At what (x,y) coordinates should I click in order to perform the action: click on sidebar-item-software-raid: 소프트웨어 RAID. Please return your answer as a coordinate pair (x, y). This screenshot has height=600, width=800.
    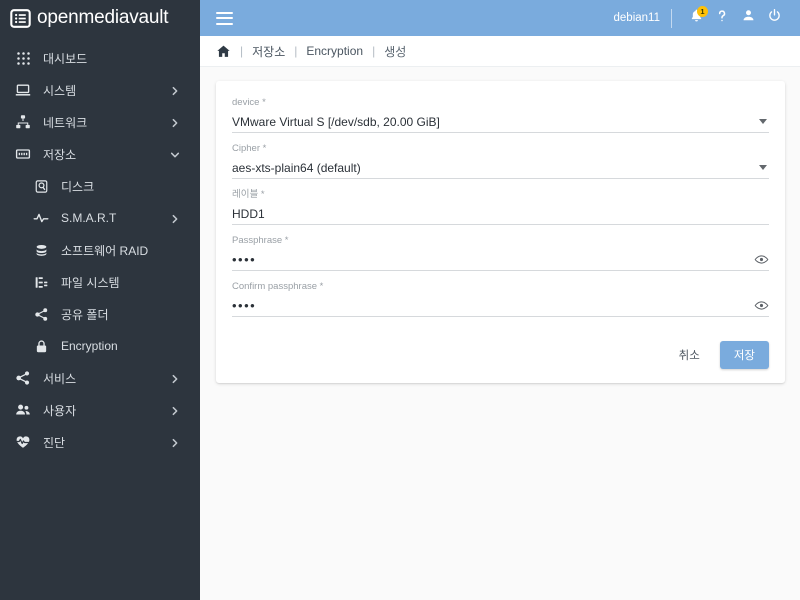
    Looking at the image, I should click on (100, 250).